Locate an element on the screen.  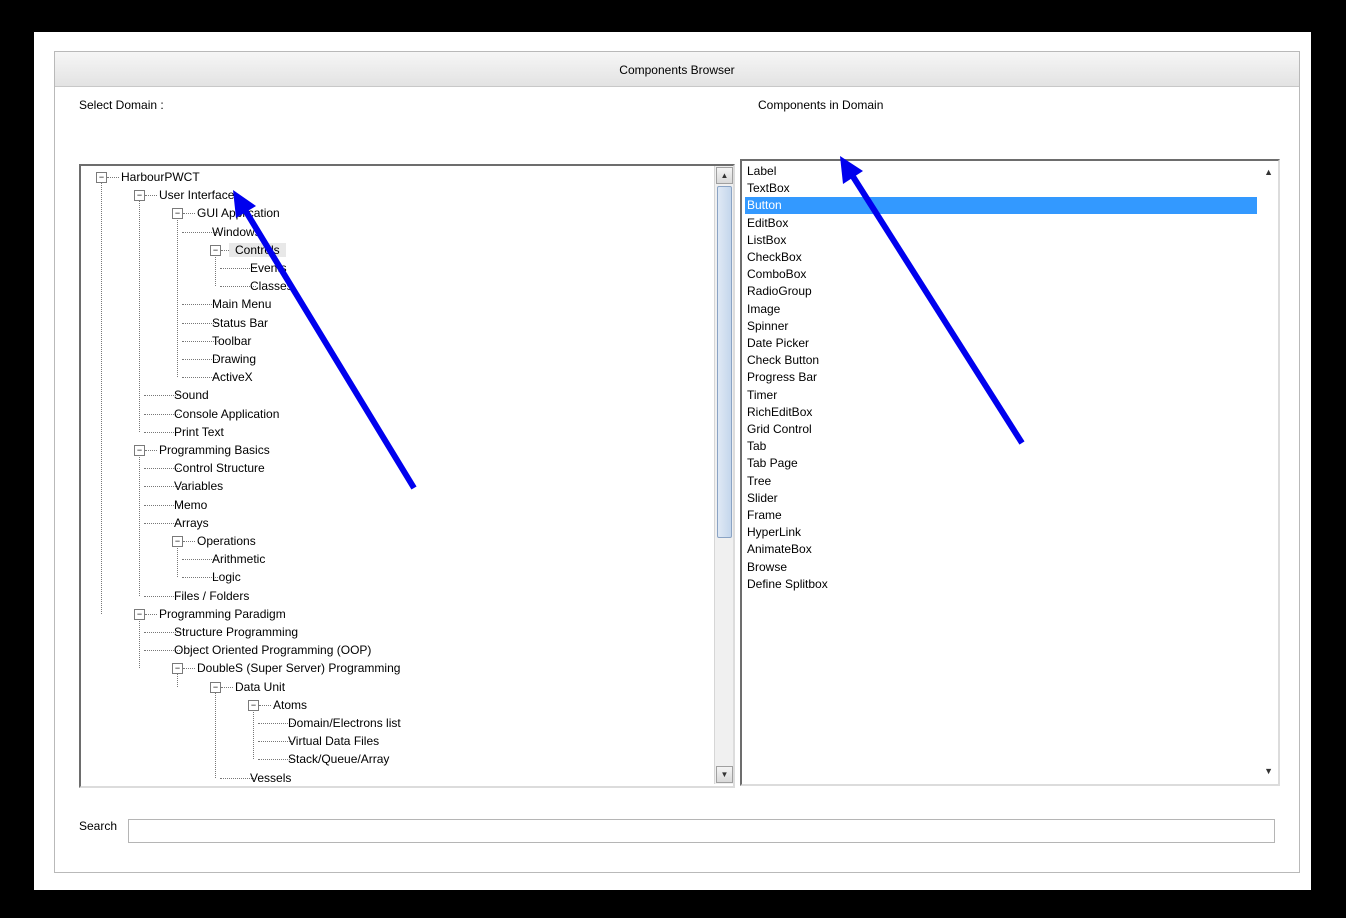
tree-item: Operations is located at coordinates (226, 541).